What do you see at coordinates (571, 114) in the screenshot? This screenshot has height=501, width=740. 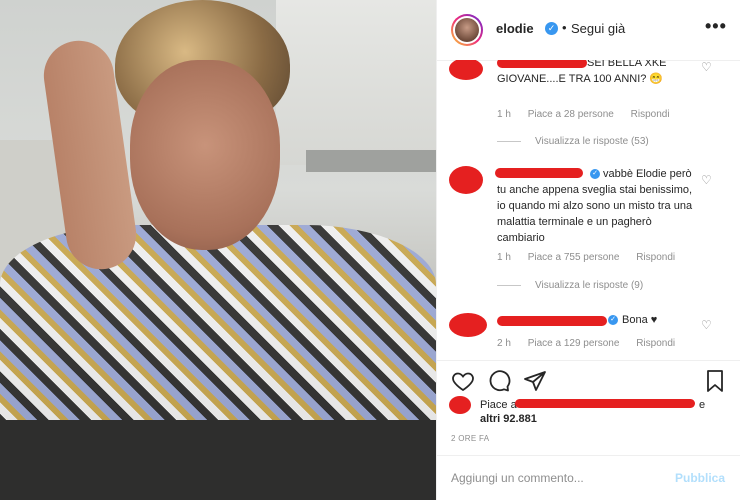 I see `comment-likes: Piace a 28 persone` at bounding box center [571, 114].